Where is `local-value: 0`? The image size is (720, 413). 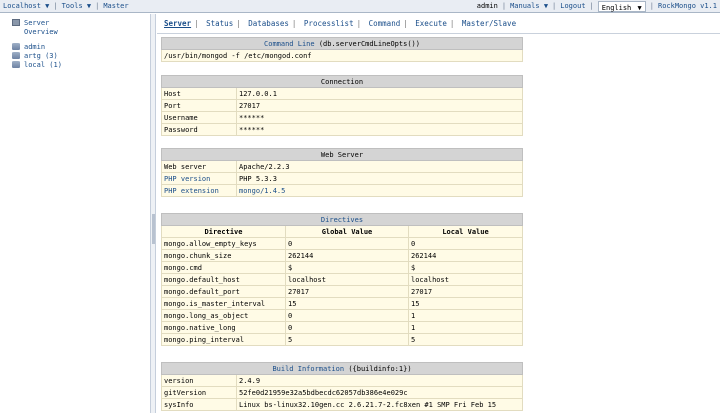
local-value: 0 is located at coordinates (465, 243).